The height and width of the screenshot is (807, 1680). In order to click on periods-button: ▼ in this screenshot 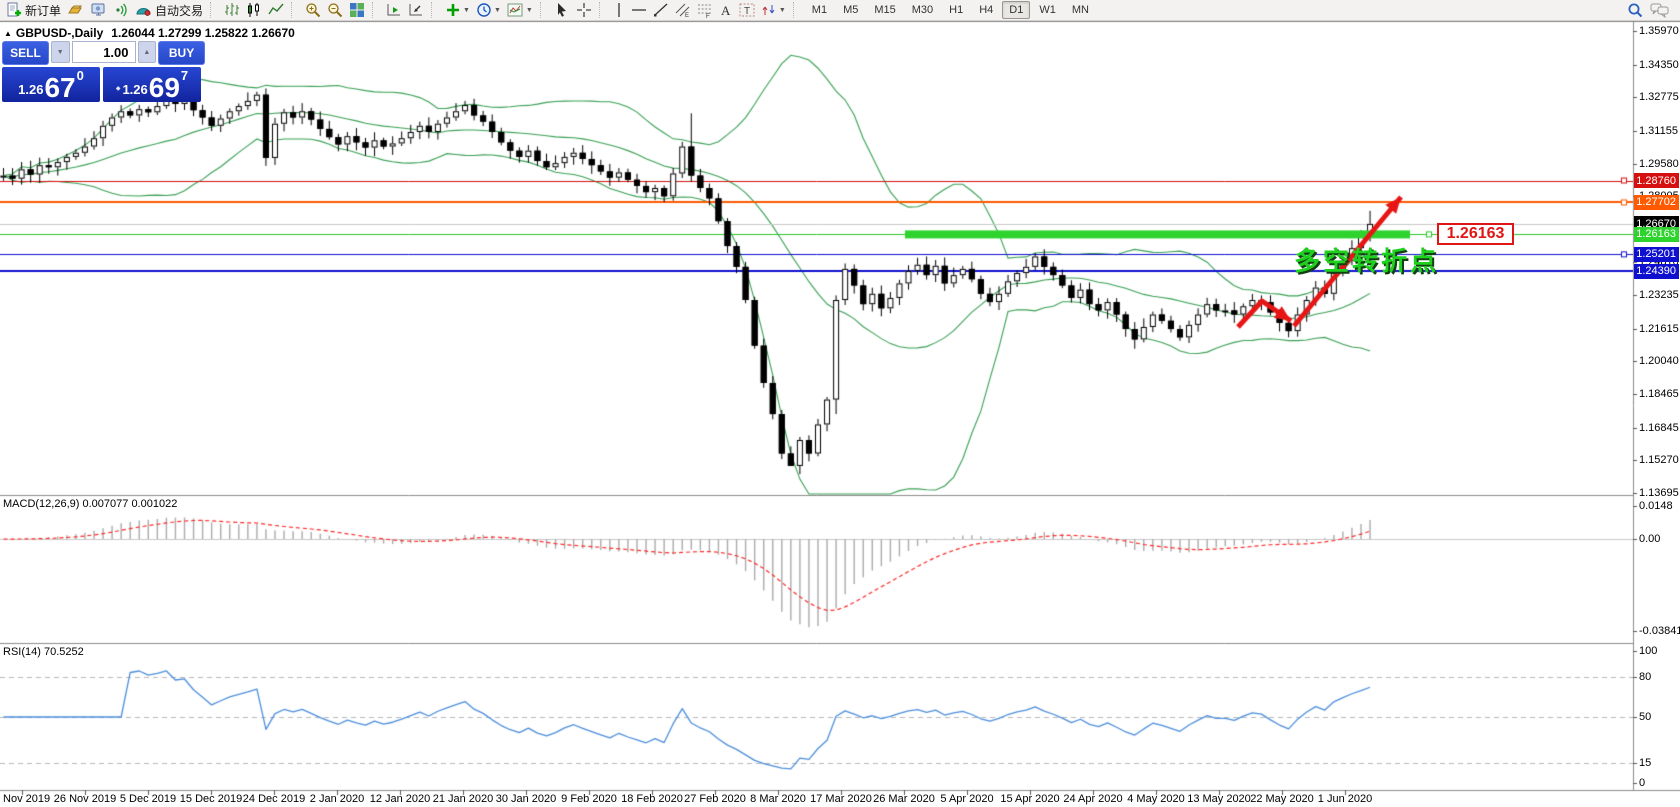, I will do `click(488, 10)`.